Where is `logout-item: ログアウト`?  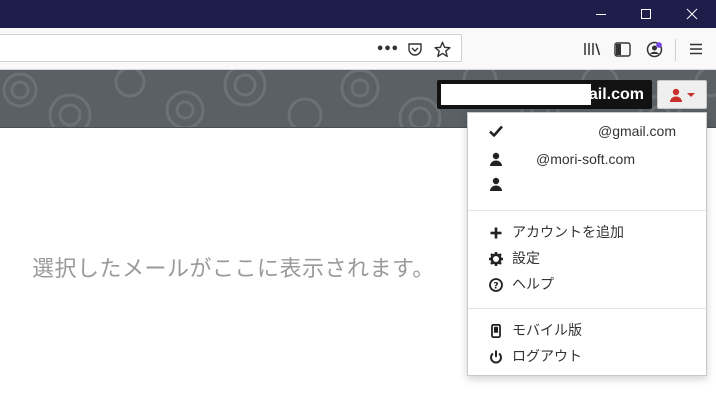
logout-item: ログアウト is located at coordinates (587, 357).